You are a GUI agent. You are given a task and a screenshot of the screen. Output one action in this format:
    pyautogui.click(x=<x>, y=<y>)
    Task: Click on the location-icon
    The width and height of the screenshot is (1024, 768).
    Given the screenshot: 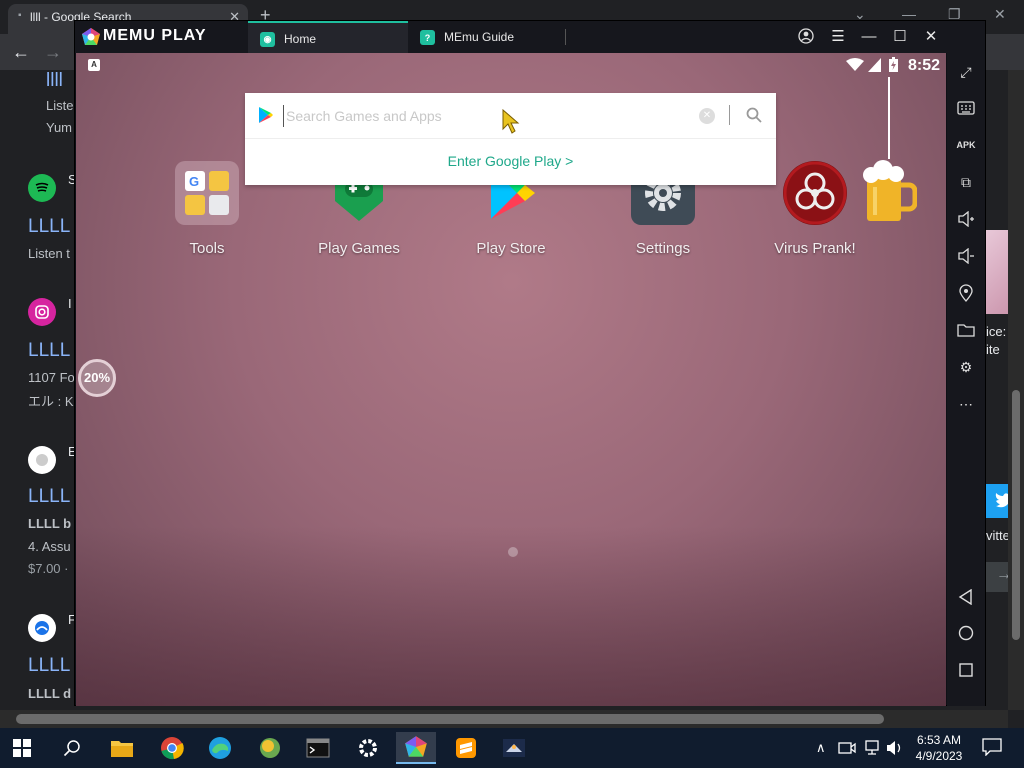 What is the action you would take?
    pyautogui.click(x=966, y=293)
    